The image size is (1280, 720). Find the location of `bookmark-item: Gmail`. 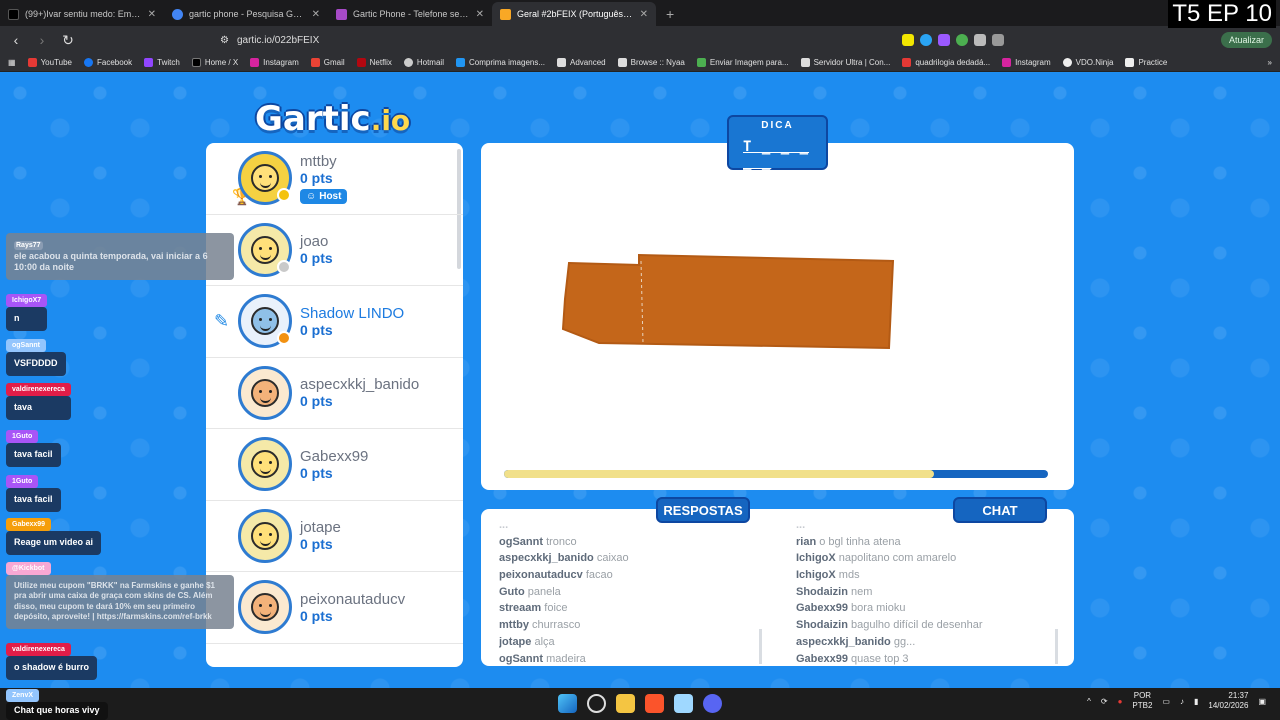

bookmark-item: Gmail is located at coordinates (327, 62).